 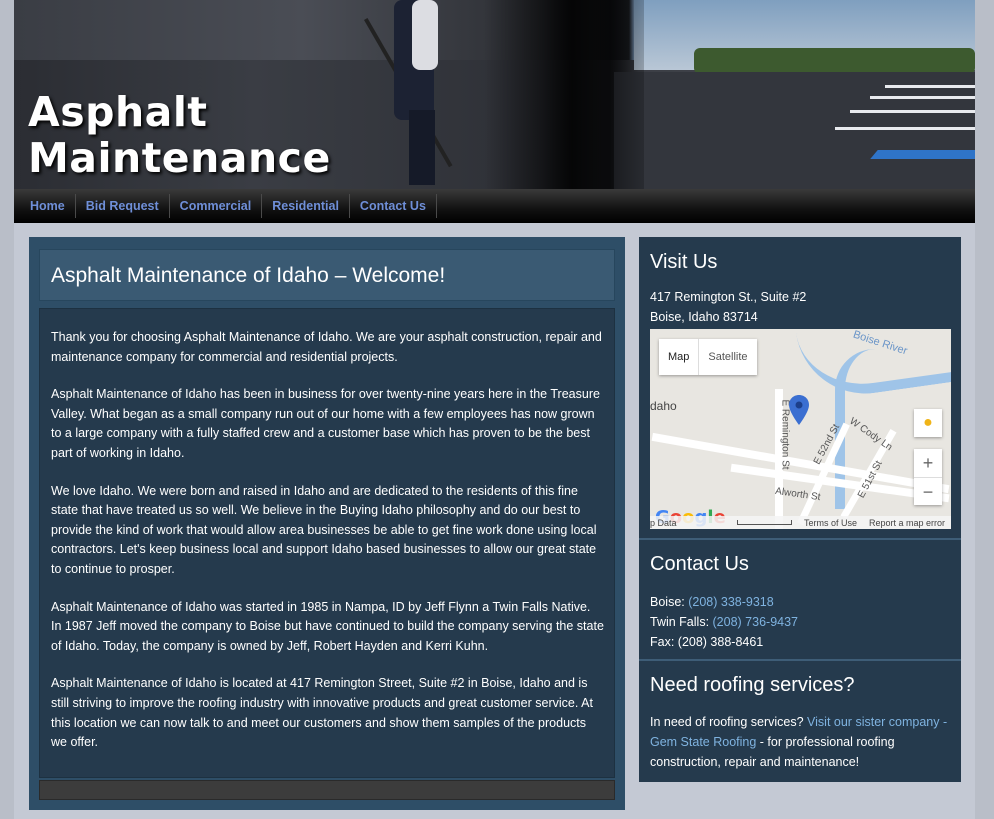 What do you see at coordinates (216, 206) in the screenshot?
I see `nav-commercial: Commercial` at bounding box center [216, 206].